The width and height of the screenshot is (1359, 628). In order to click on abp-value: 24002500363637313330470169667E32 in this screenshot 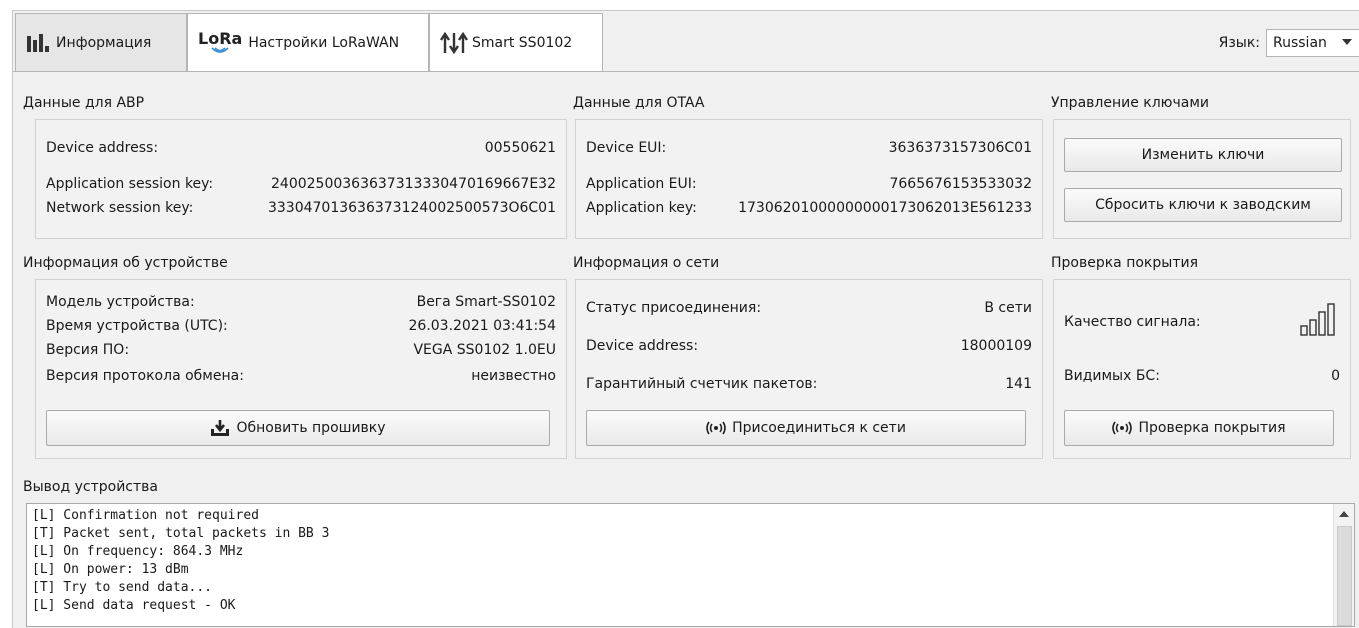, I will do `click(413, 184)`.